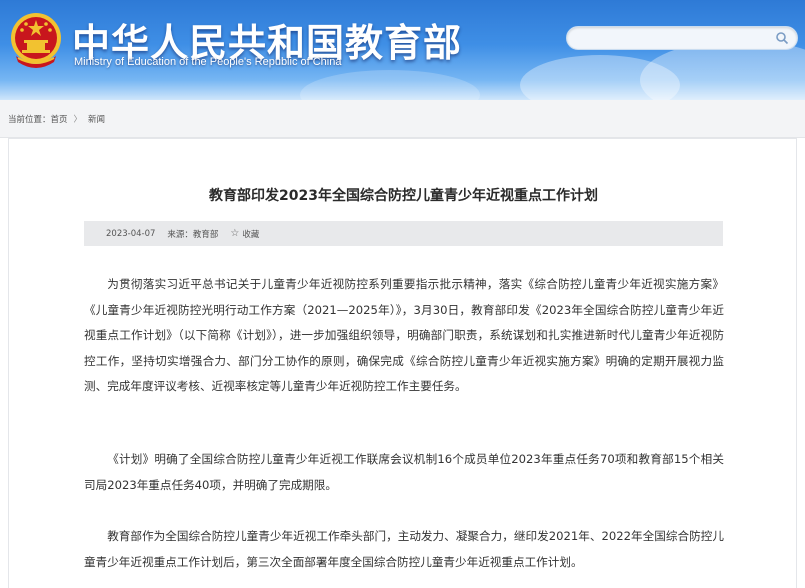  Describe the element at coordinates (403, 196) in the screenshot. I see `article-title: 教育部印发2023年全国综合防控儿童青少年近视重点工作计划` at that location.